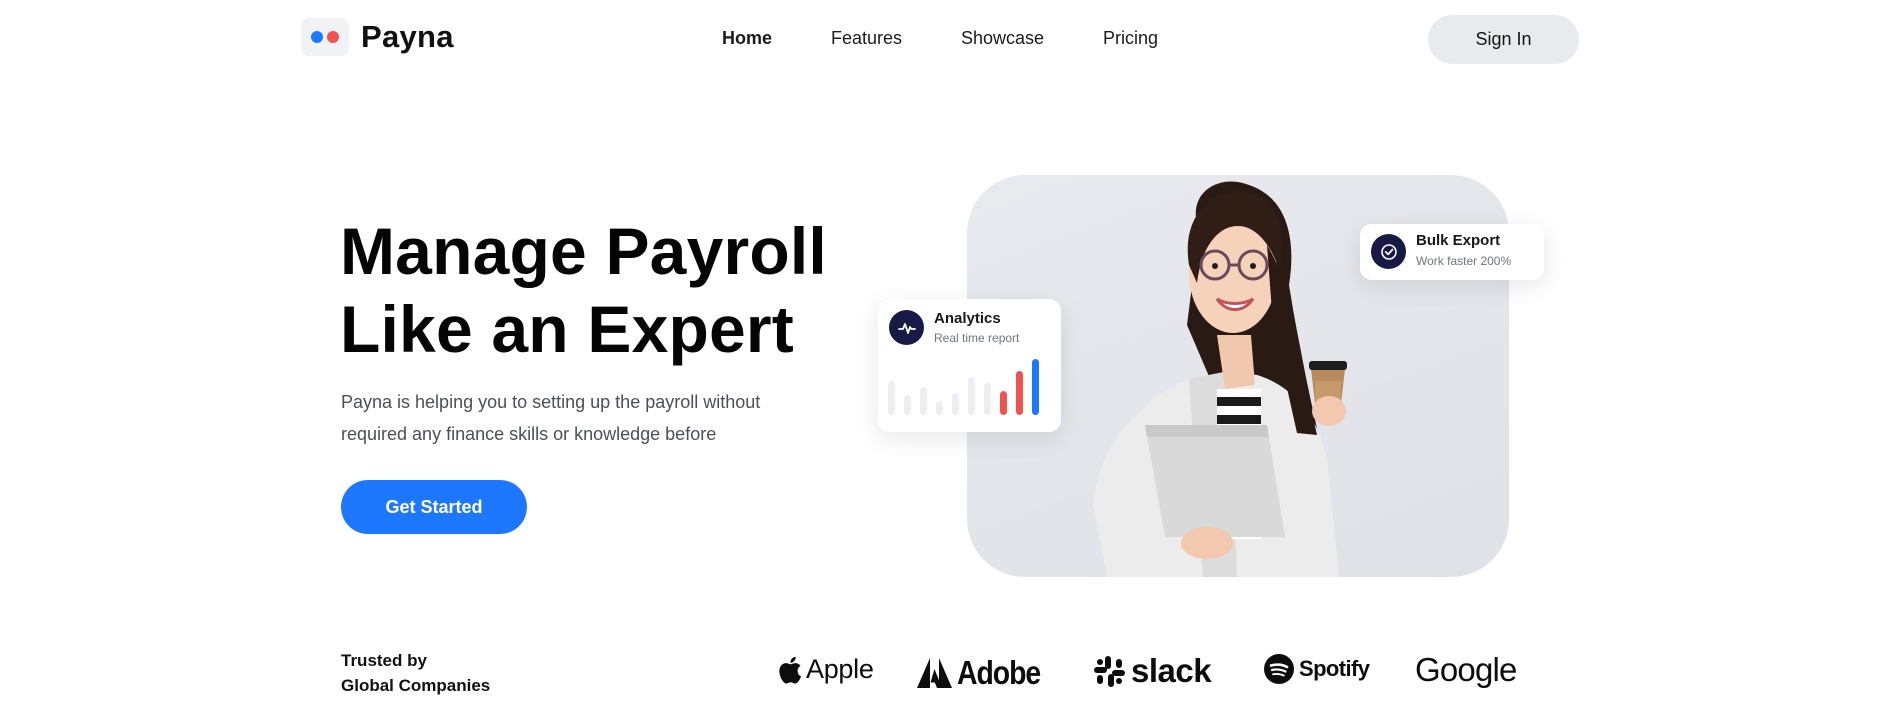  What do you see at coordinates (967, 318) in the screenshot?
I see `analytics-card-title: Analytics` at bounding box center [967, 318].